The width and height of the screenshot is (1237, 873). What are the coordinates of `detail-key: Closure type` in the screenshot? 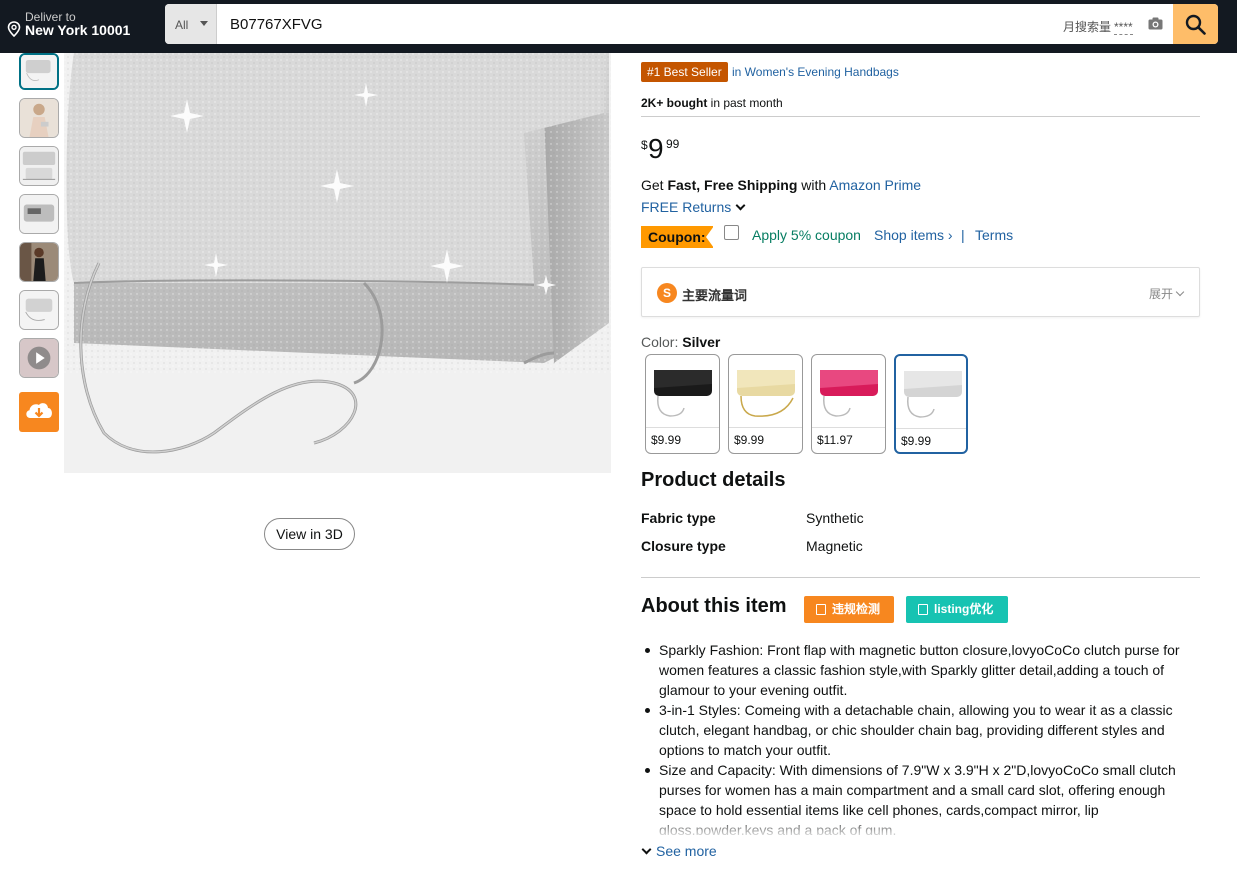 It's located at (683, 546).